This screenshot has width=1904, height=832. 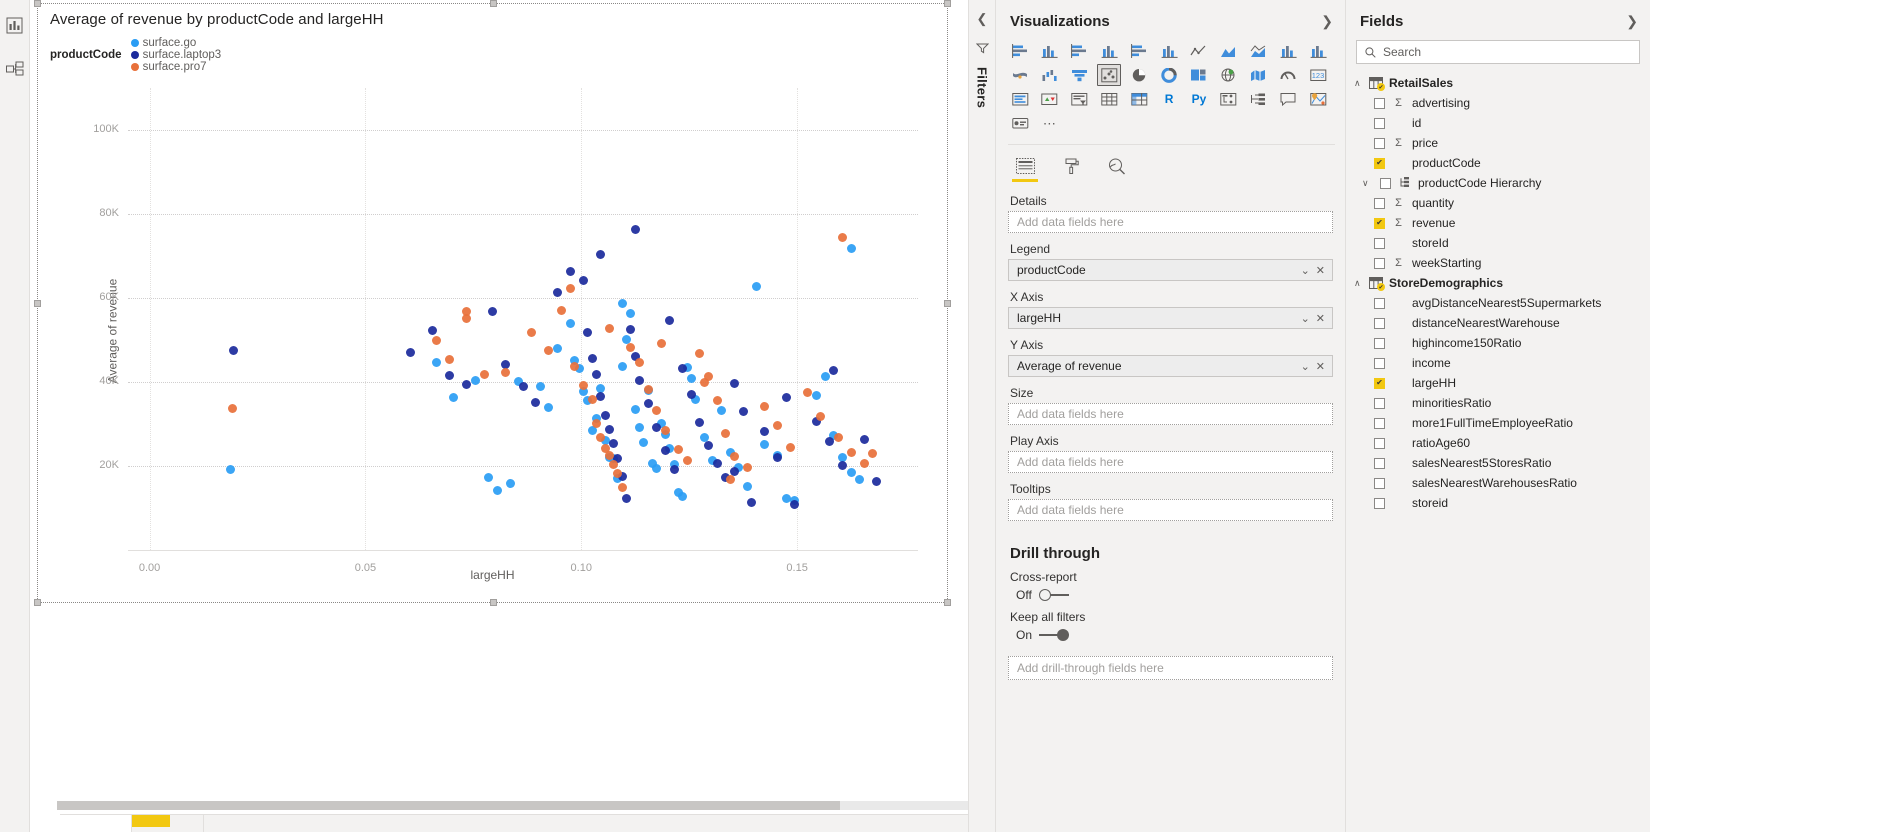 What do you see at coordinates (1170, 318) in the screenshot?
I see `well-x-axis: largeHH ⌄ ✕` at bounding box center [1170, 318].